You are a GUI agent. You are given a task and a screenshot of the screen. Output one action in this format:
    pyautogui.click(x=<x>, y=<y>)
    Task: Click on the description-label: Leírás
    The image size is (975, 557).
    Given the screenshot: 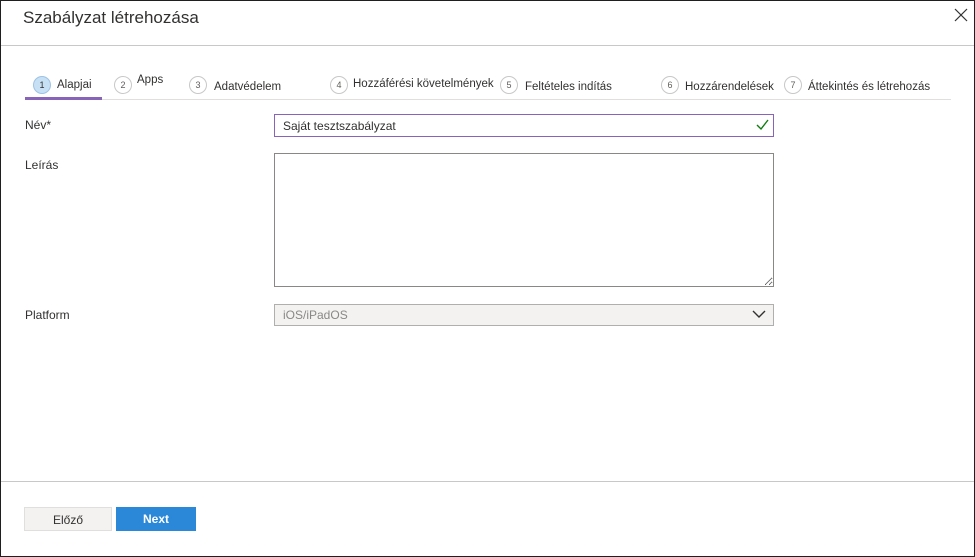 What is the action you would take?
    pyautogui.click(x=42, y=165)
    